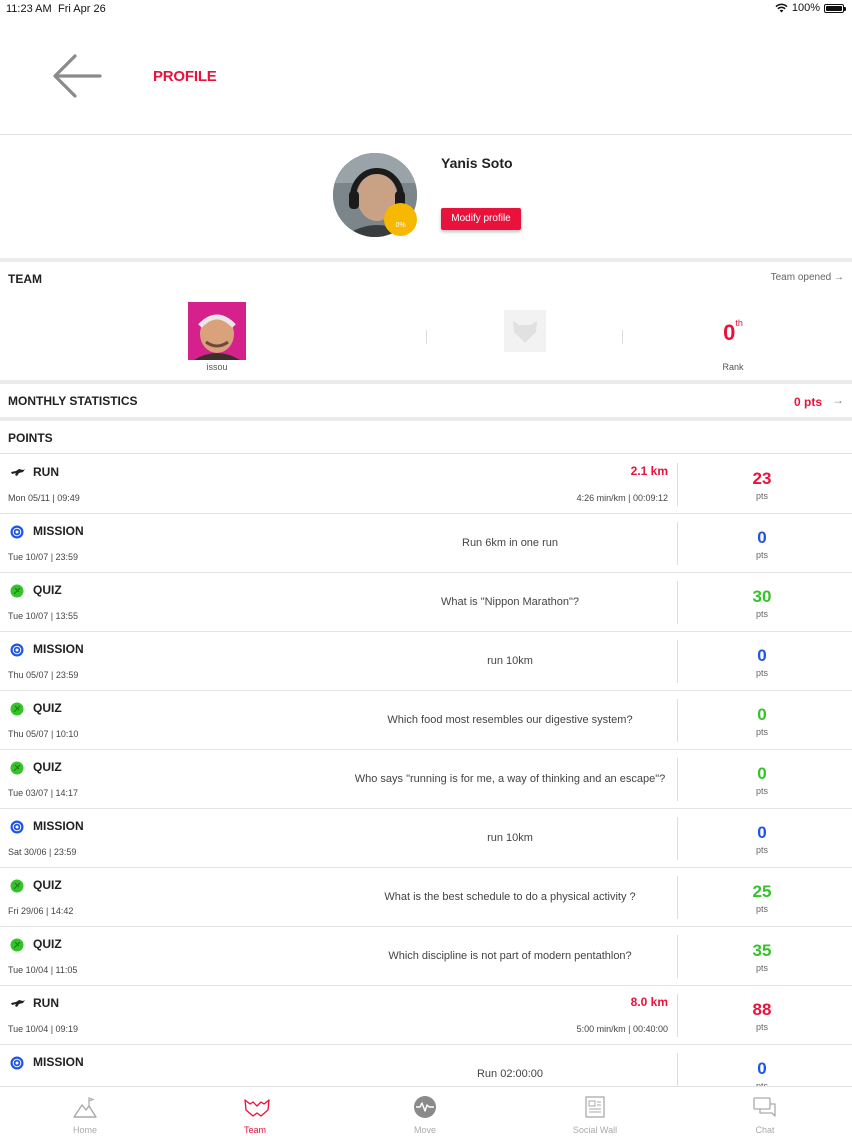 The image size is (852, 1136). I want to click on entry-pace: 5:00 min/km | 00:40:00, so click(622, 1029).